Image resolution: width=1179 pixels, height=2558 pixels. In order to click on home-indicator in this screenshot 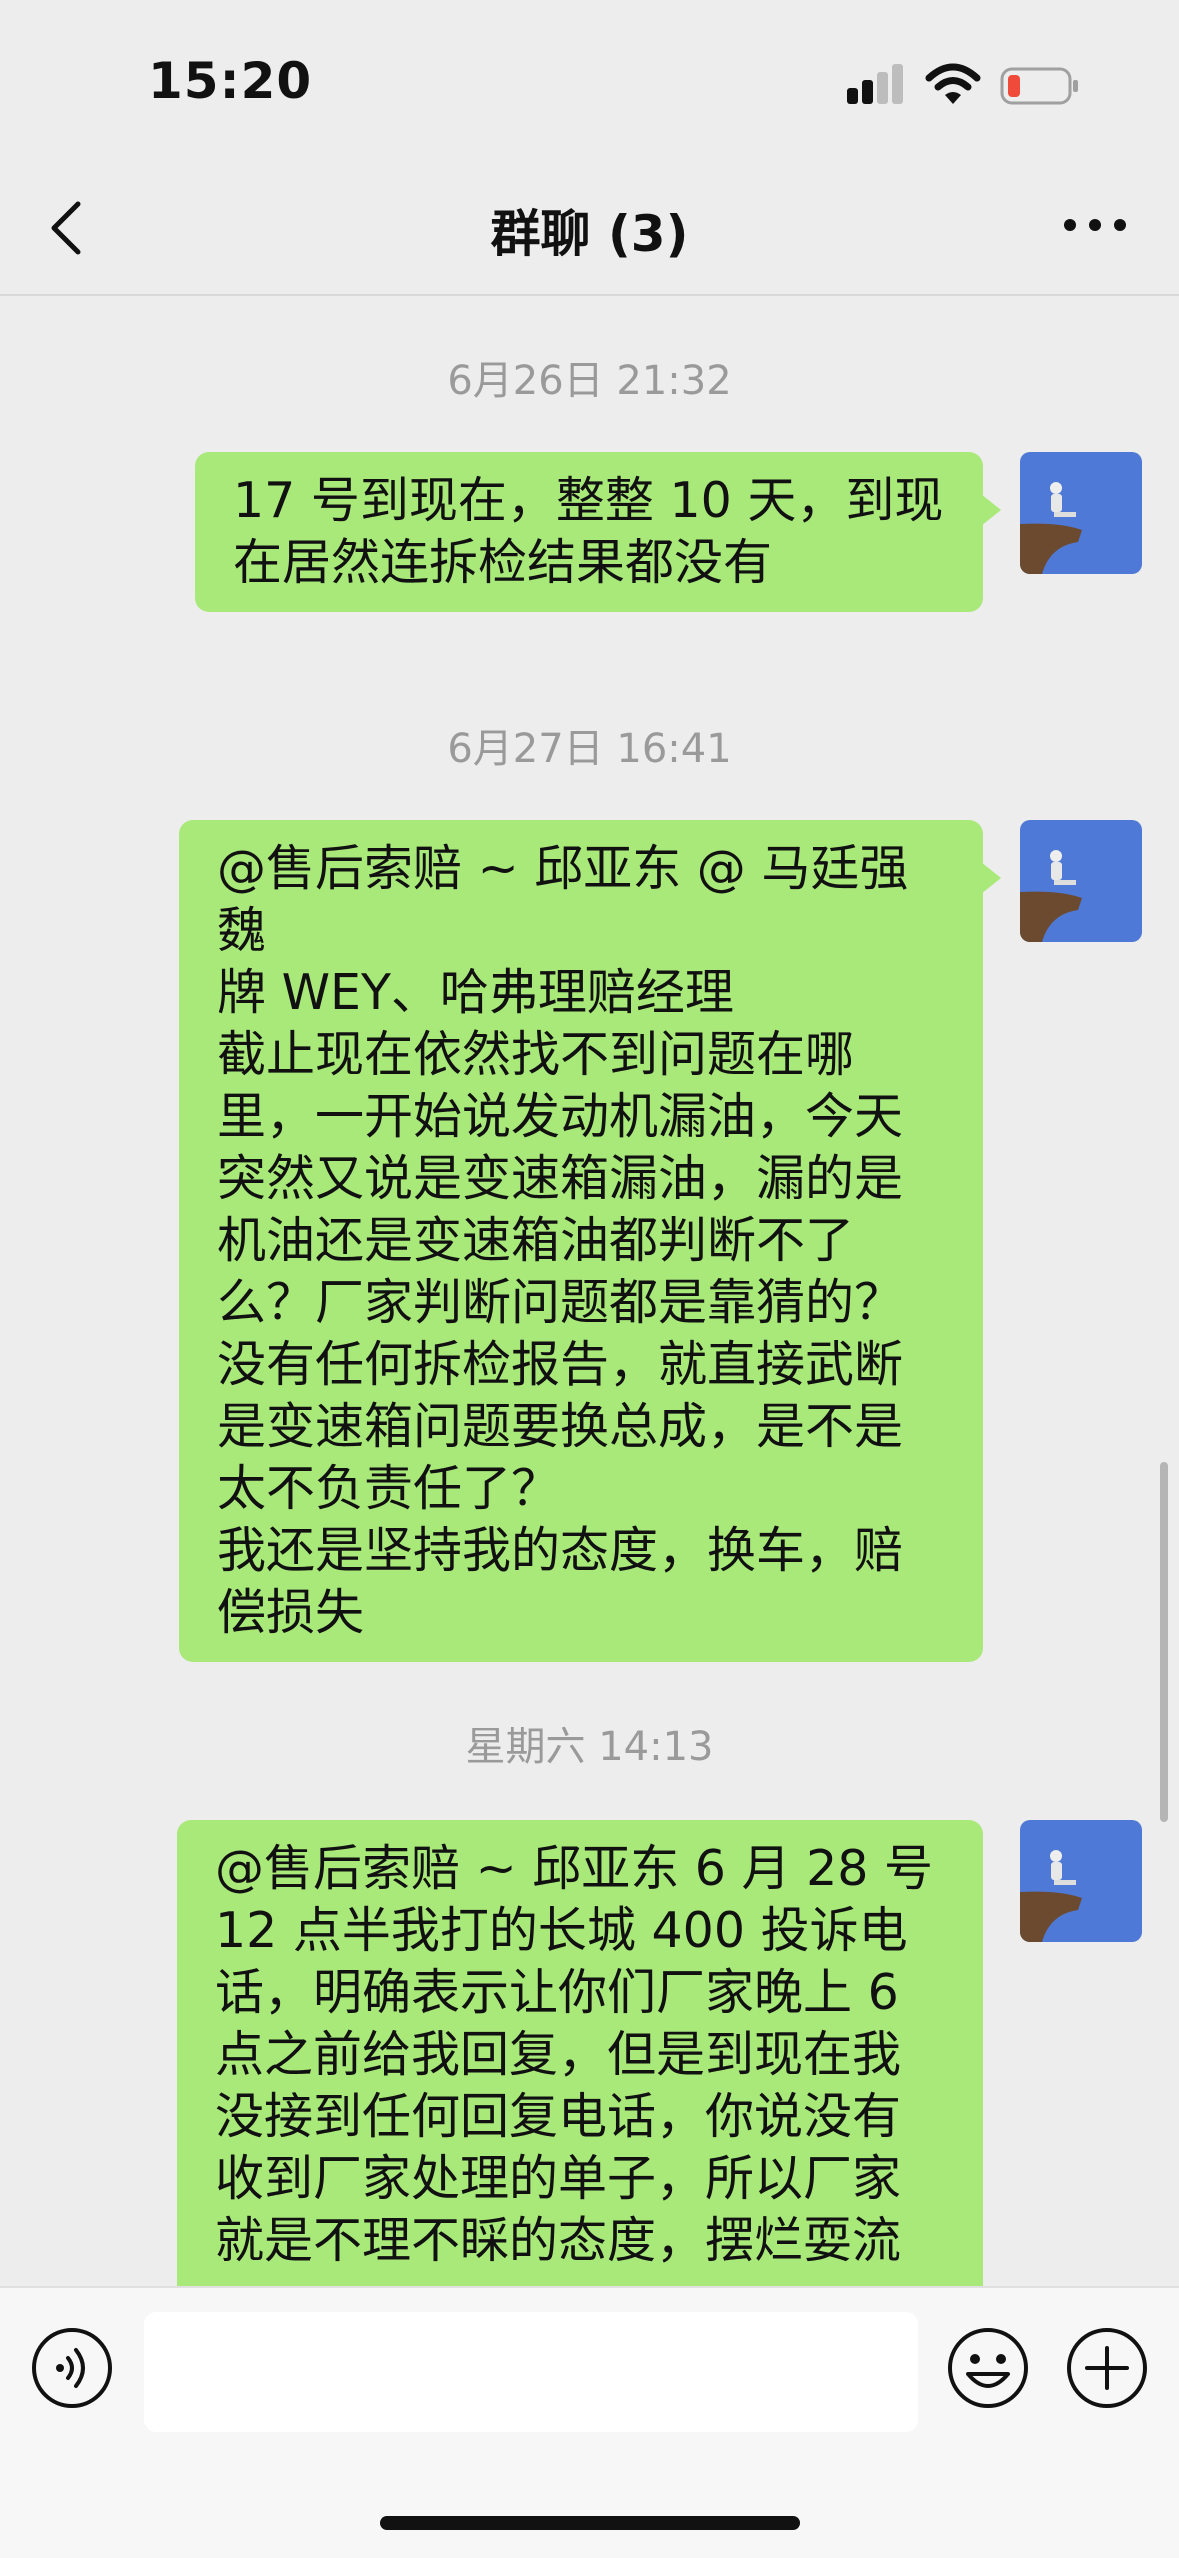, I will do `click(590, 2523)`.